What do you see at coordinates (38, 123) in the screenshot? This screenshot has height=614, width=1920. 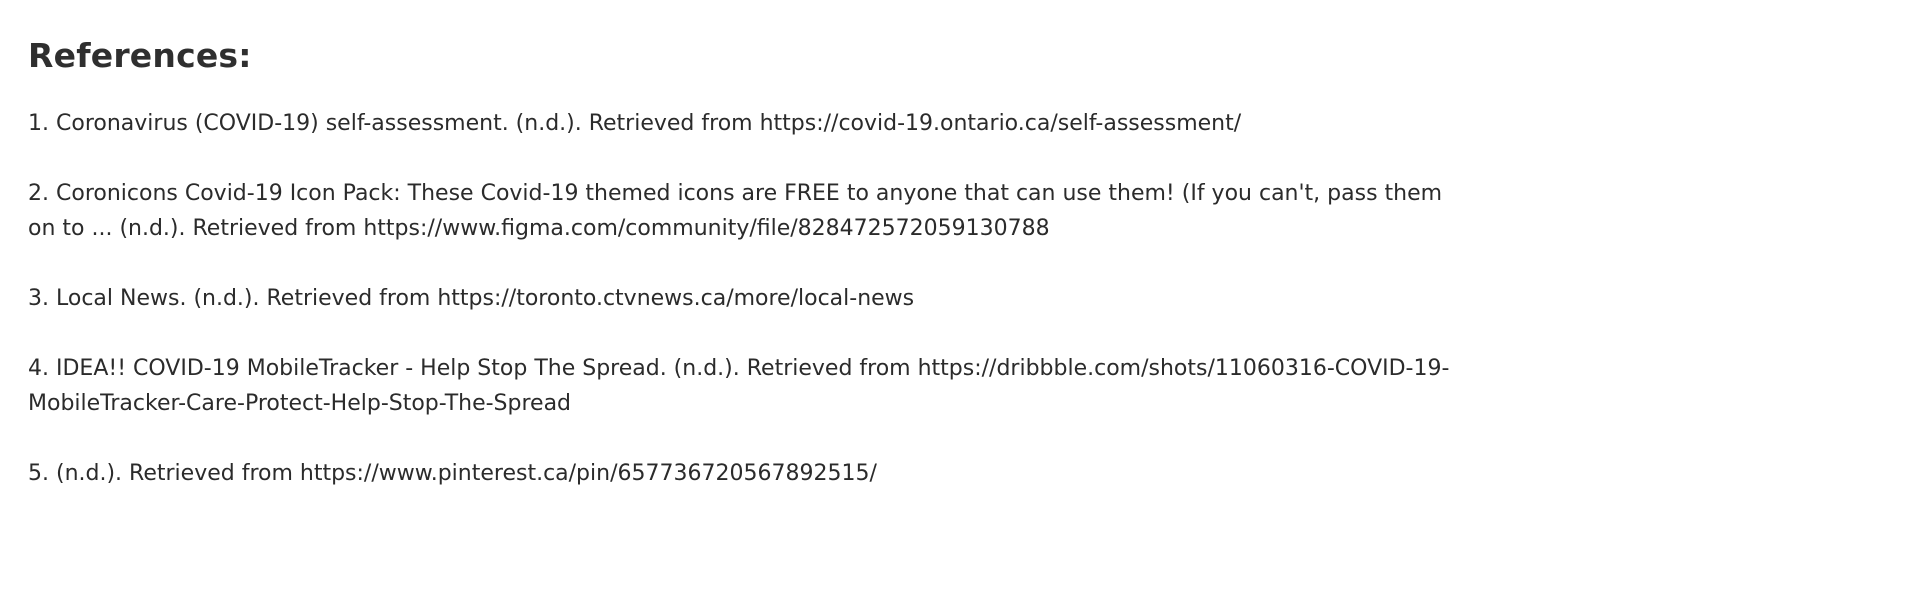 I see `reference-number: 1.` at bounding box center [38, 123].